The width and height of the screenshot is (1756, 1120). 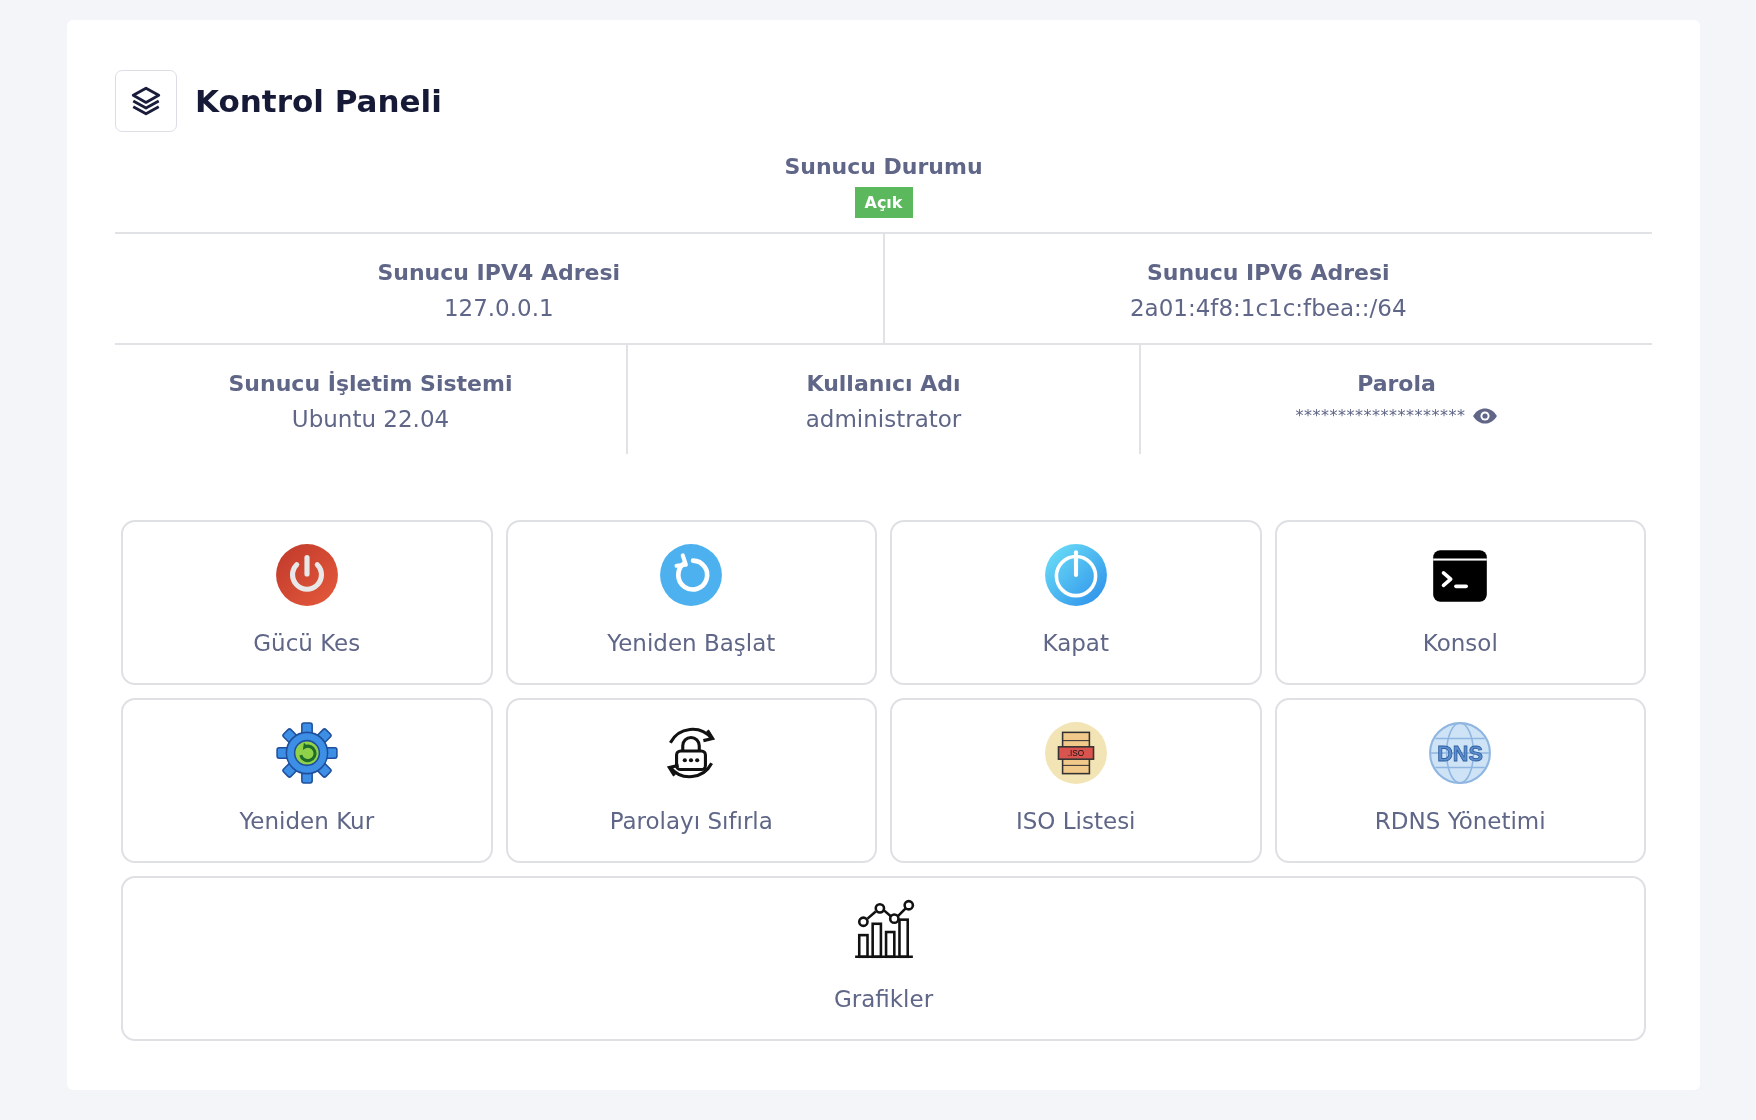 What do you see at coordinates (883, 419) in the screenshot?
I see `field-value: administrator` at bounding box center [883, 419].